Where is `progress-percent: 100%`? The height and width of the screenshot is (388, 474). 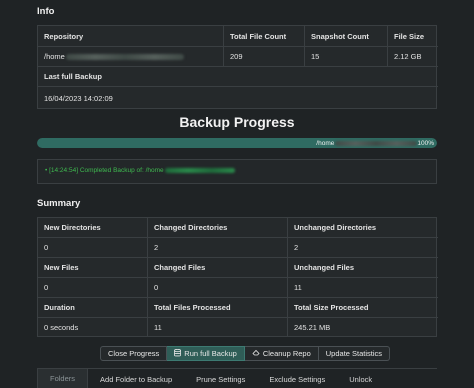
progress-percent: 100% is located at coordinates (425, 143).